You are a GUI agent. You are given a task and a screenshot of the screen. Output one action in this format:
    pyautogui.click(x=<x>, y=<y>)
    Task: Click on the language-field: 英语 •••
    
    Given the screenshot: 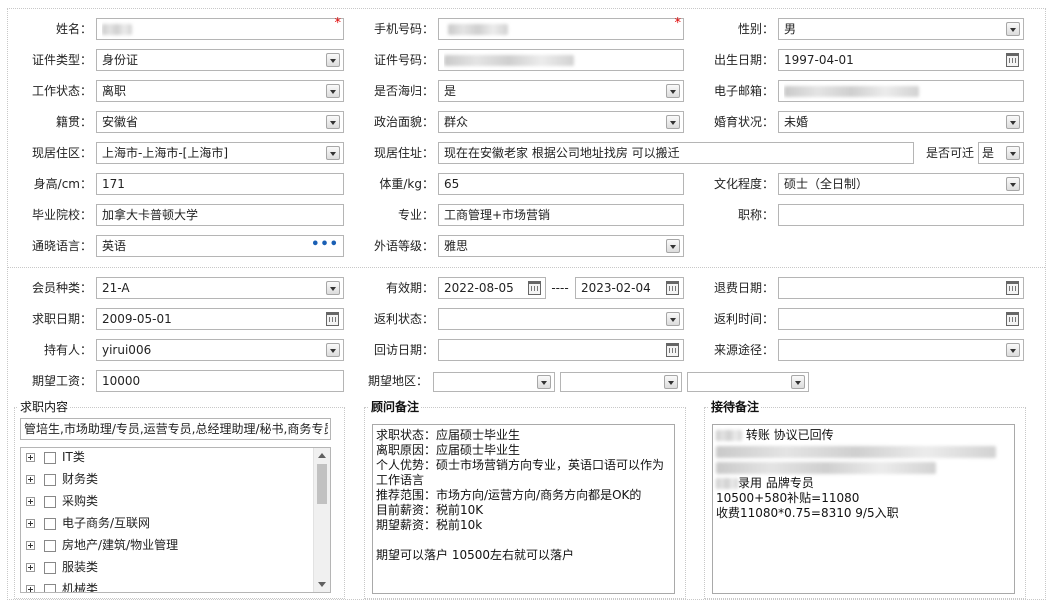 What is the action you would take?
    pyautogui.click(x=220, y=246)
    